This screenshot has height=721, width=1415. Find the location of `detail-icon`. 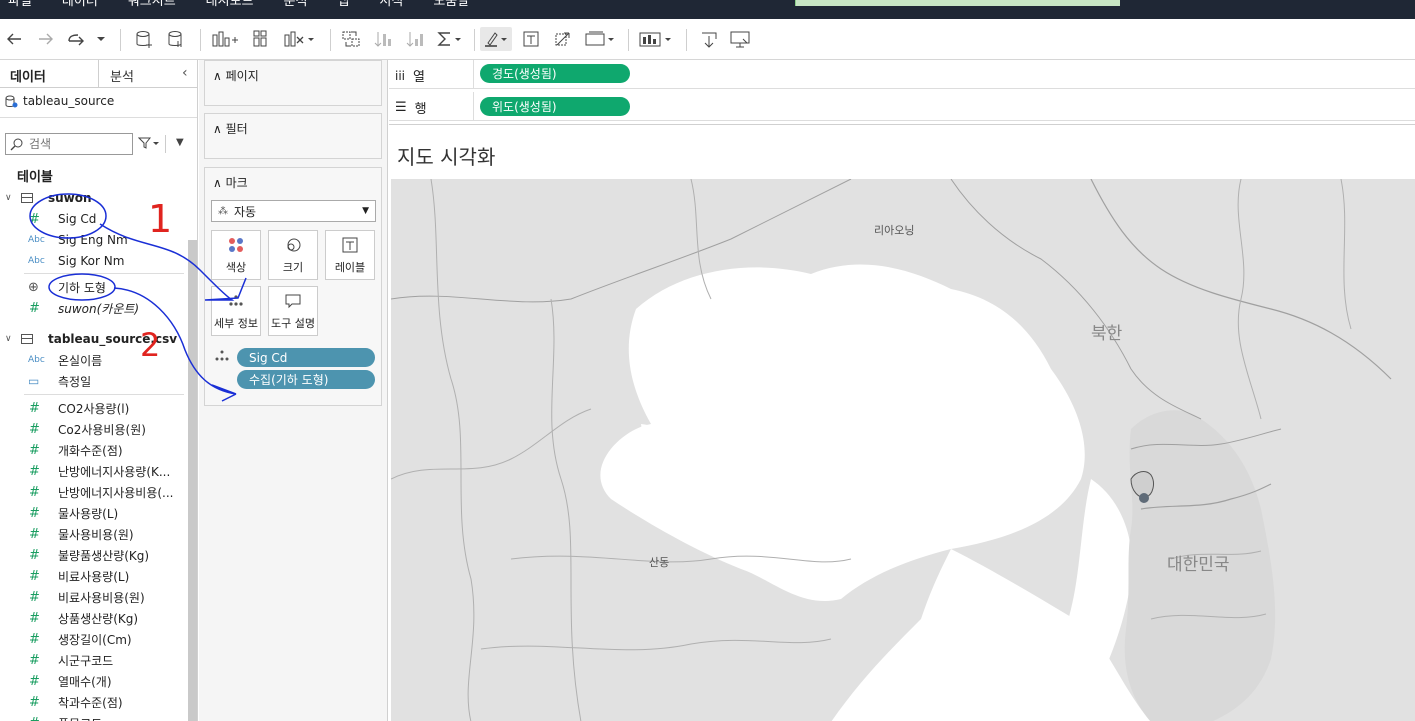

detail-icon is located at coordinates (236, 301).